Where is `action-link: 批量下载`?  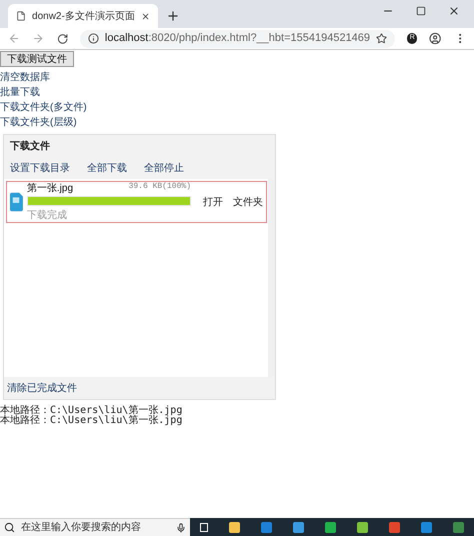
action-link: 批量下载 is located at coordinates (43, 92).